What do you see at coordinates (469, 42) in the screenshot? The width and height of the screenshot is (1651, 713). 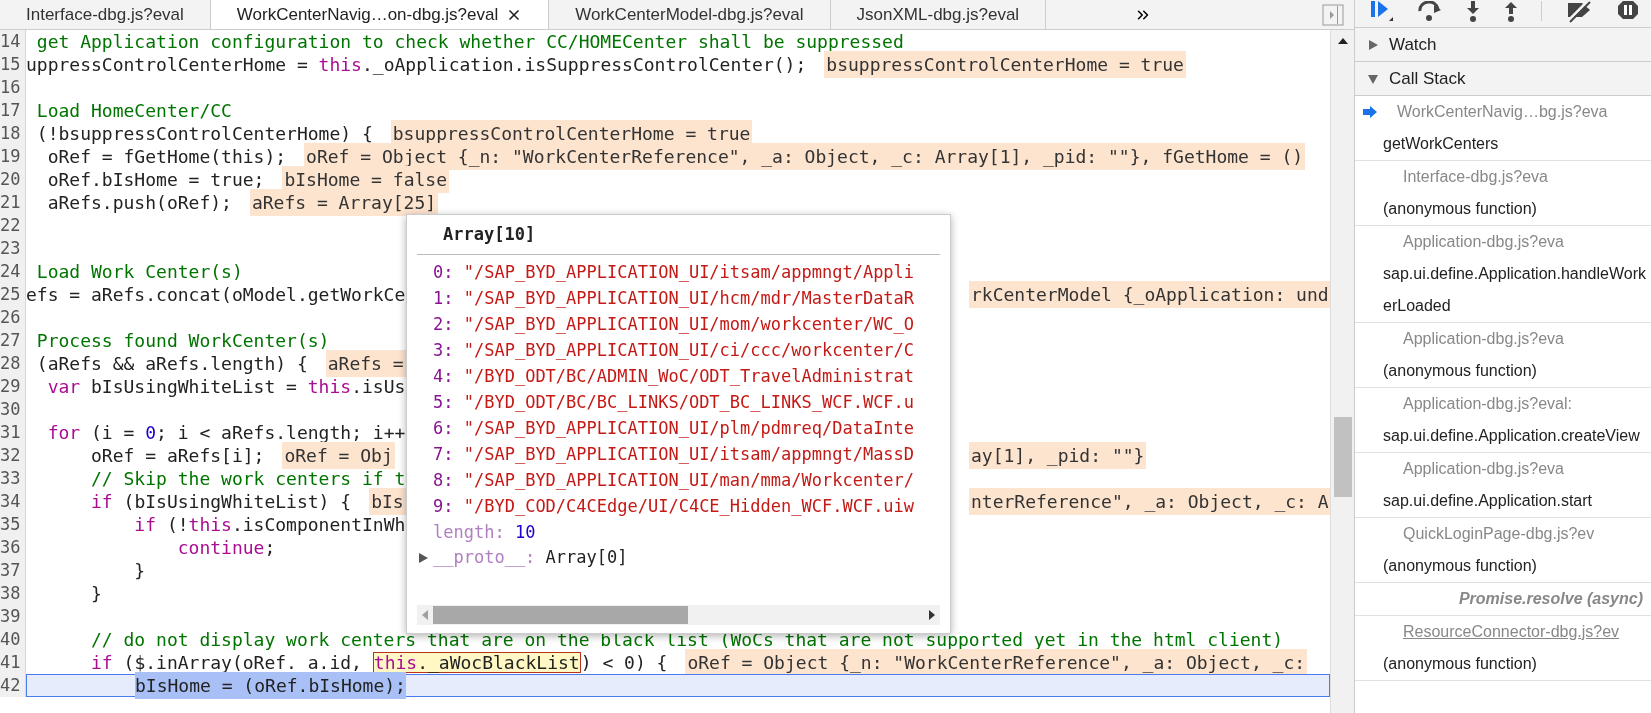 I see `code-text: get Application configuration to check whether CC/HOMECenter shall be suppressed` at bounding box center [469, 42].